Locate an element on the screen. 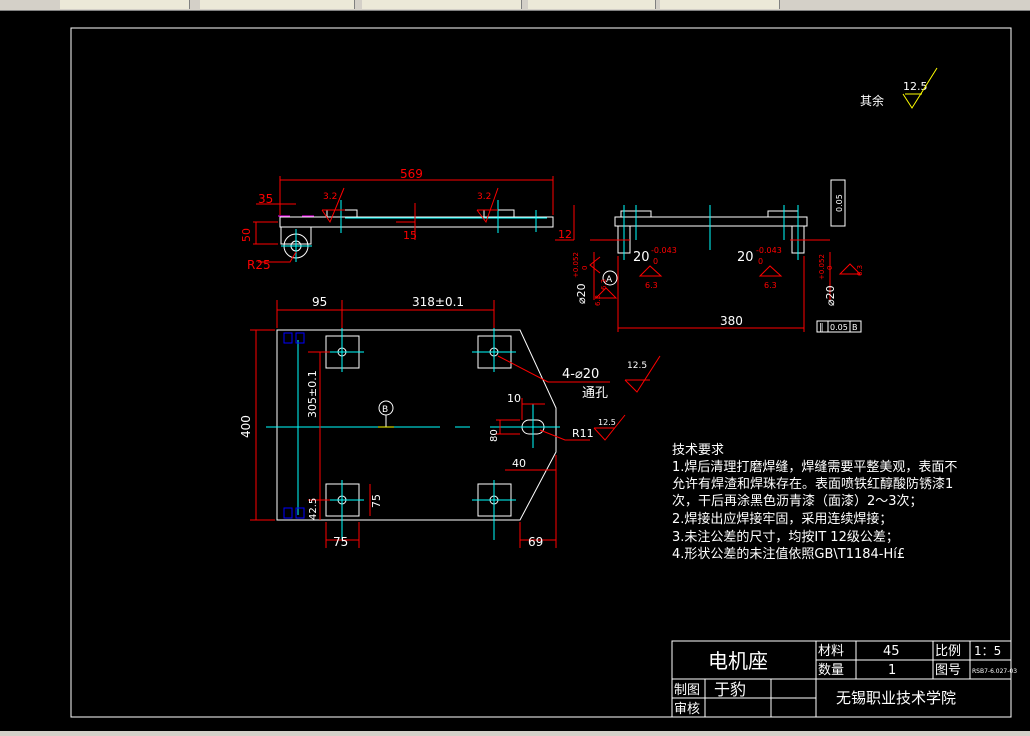 The height and width of the screenshot is (736, 1030). tolerance-frame: ∥ 0.05 B is located at coordinates (839, 326).